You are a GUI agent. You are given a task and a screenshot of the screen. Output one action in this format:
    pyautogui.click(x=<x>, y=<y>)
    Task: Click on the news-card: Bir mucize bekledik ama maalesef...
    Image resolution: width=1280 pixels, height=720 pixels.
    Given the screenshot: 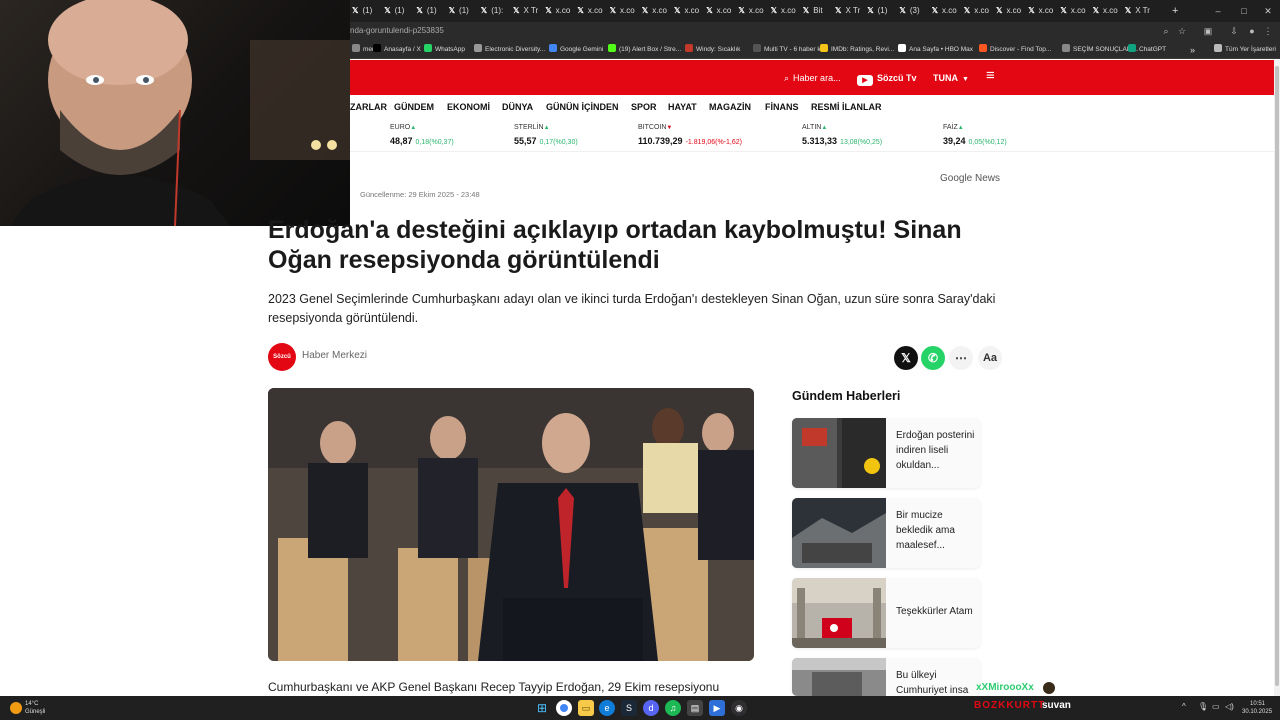 What is the action you would take?
    pyautogui.click(x=886, y=533)
    